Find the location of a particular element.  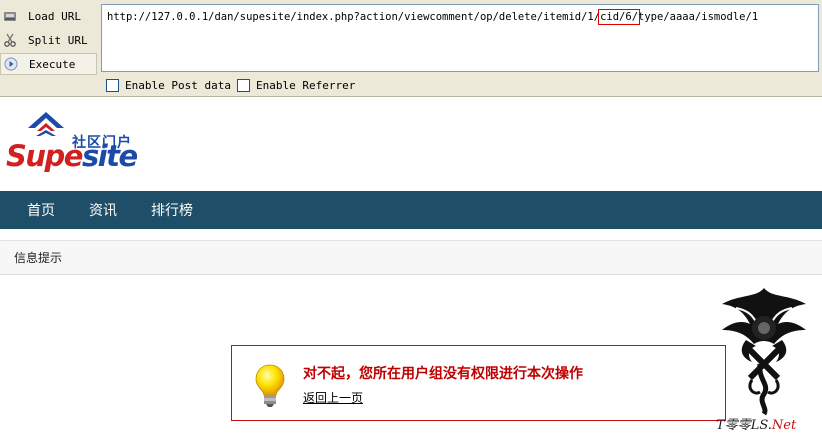

watermark-part3: LS. is located at coordinates (761, 425).